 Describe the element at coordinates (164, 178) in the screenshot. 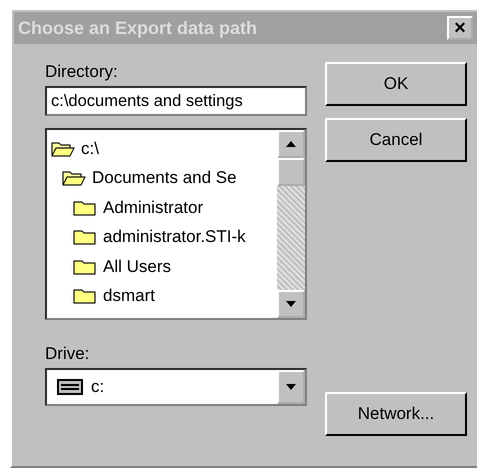

I see `folder-name: Documents and Se` at that location.